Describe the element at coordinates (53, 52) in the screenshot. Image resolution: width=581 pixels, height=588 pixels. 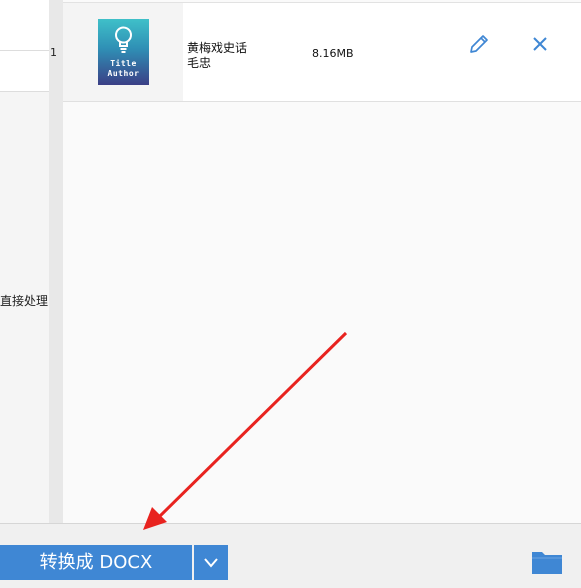
I see `row-index: 1` at that location.